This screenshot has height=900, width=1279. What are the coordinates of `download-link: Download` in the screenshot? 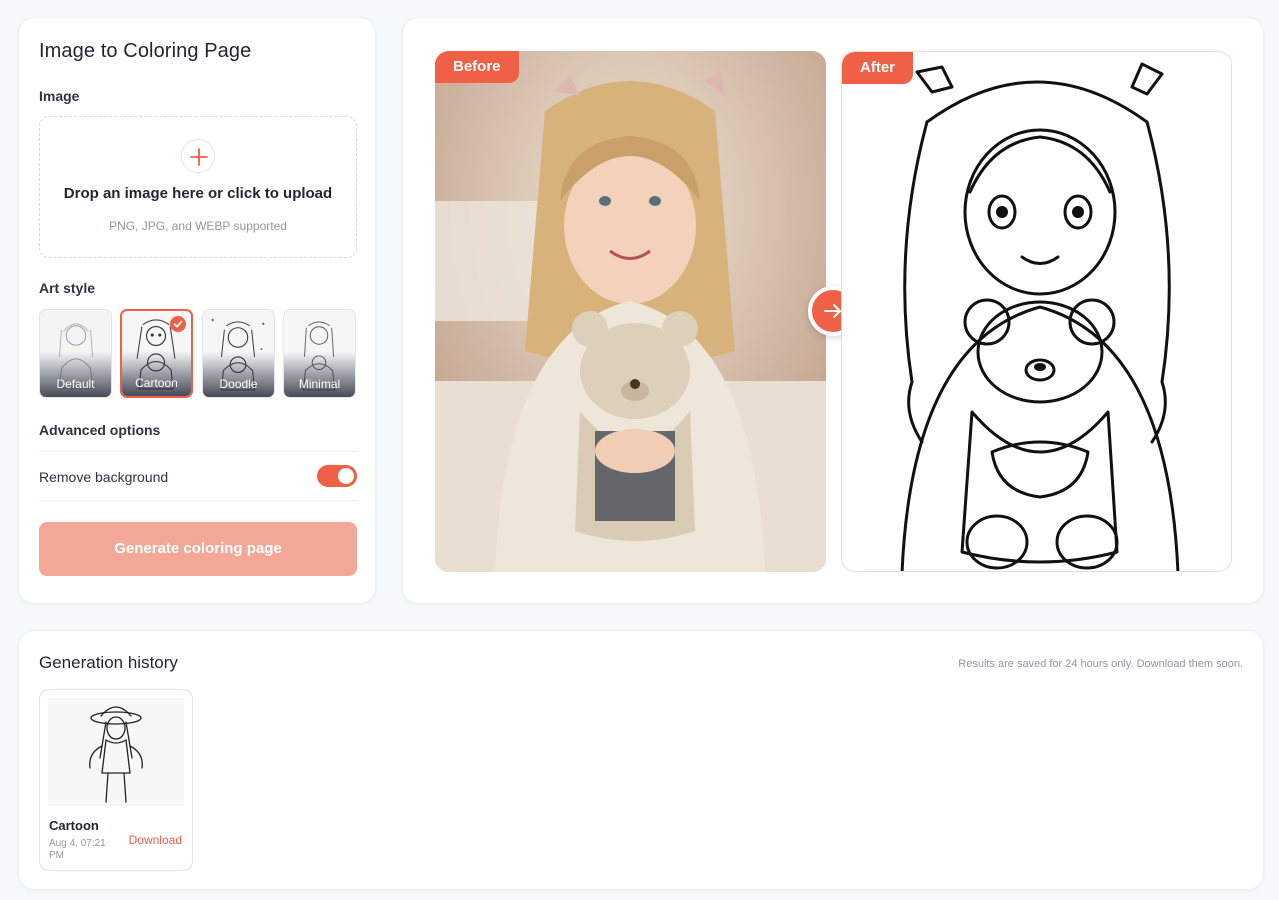 It's located at (155, 840).